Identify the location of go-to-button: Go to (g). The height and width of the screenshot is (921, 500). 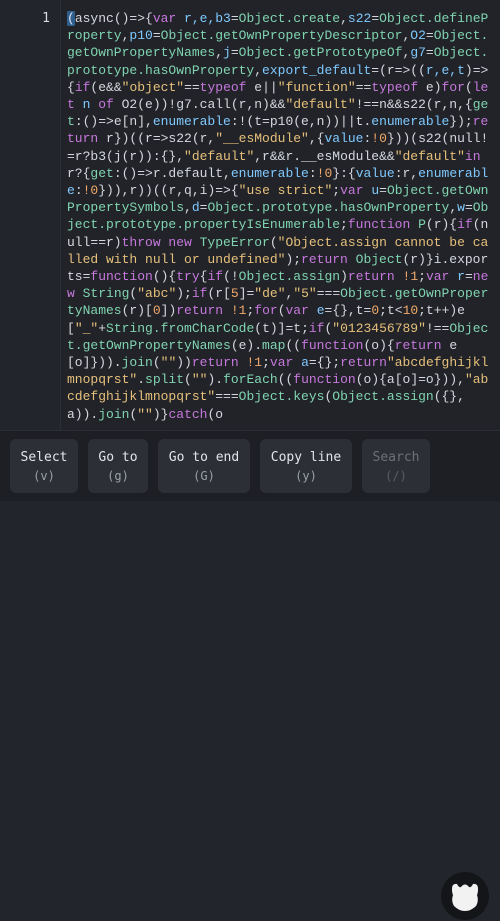
(118, 466).